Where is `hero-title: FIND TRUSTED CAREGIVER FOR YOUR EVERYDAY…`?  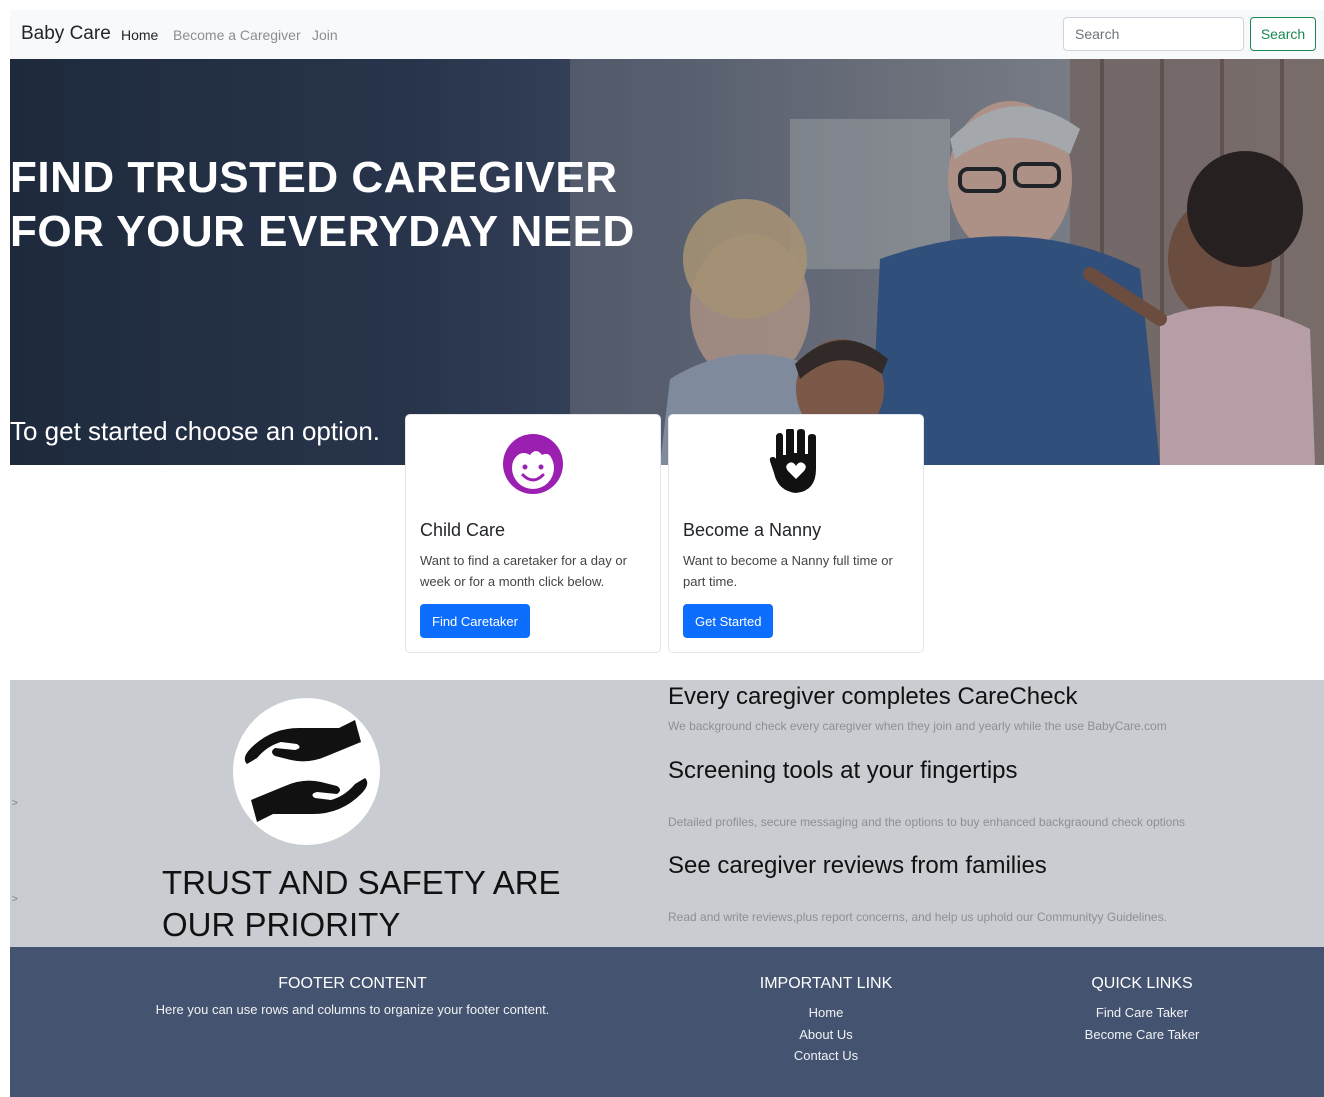 hero-title: FIND TRUSTED CAREGIVER FOR YOUR EVERYDAY… is located at coordinates (322, 204).